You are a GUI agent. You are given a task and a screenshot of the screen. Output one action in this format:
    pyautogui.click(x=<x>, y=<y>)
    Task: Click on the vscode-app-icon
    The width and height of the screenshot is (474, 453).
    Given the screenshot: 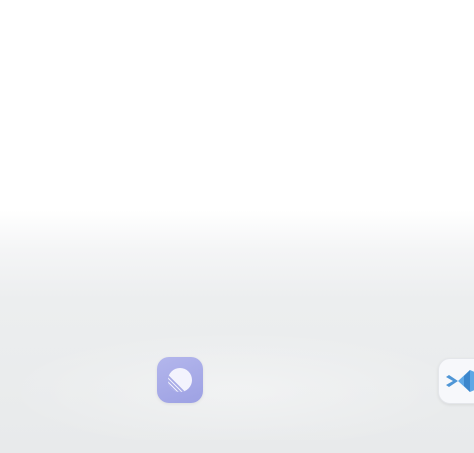 What is the action you would take?
    pyautogui.click(x=456, y=381)
    